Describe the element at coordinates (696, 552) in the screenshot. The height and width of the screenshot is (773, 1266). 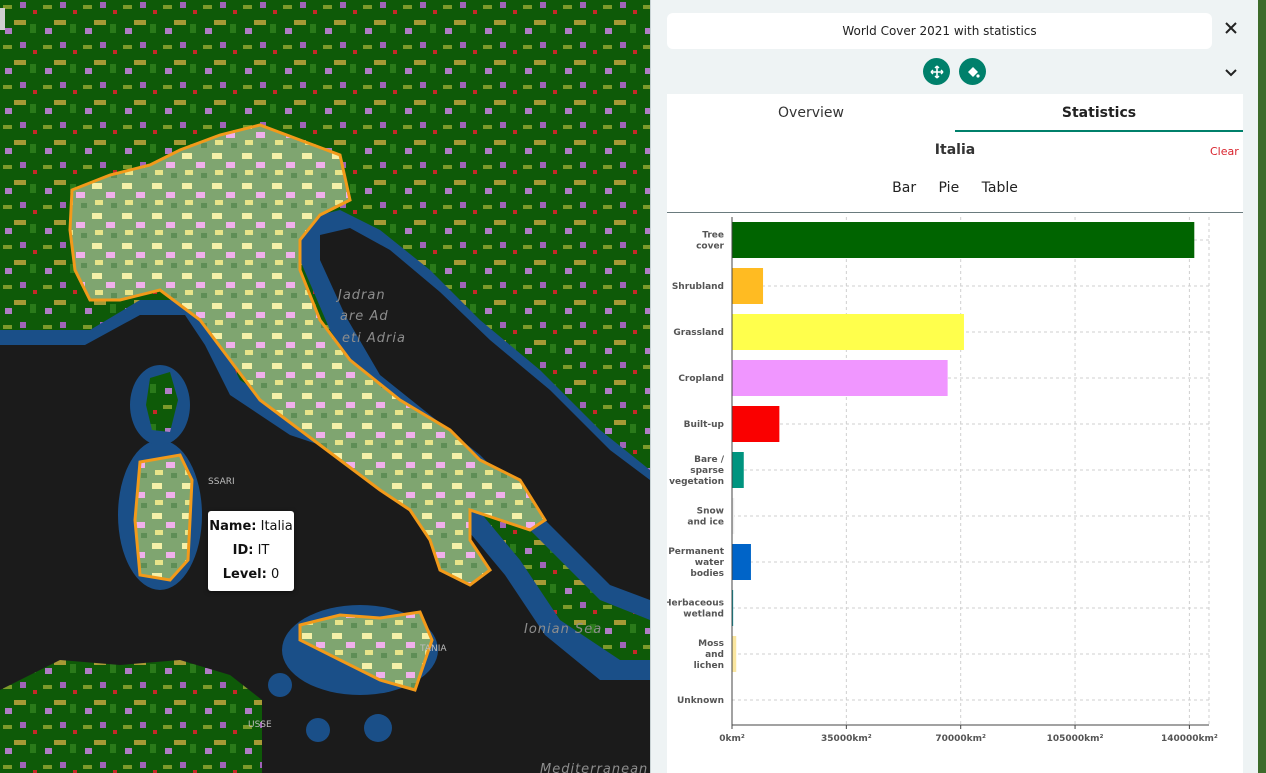
I see `category-label: Permanent` at that location.